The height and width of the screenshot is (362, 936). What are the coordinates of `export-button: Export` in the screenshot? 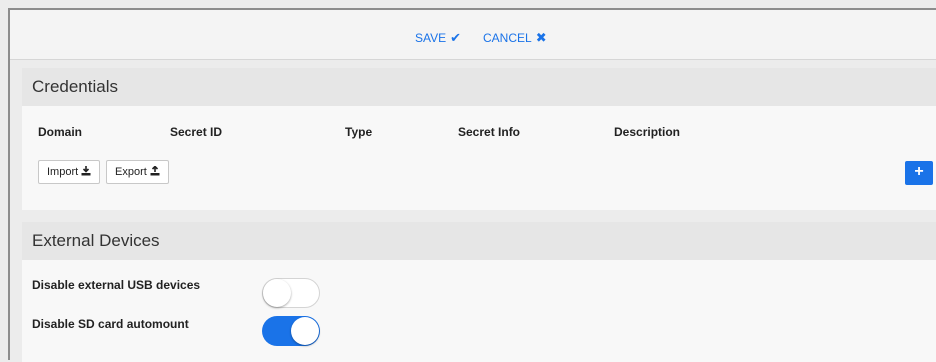 It's located at (137, 172).